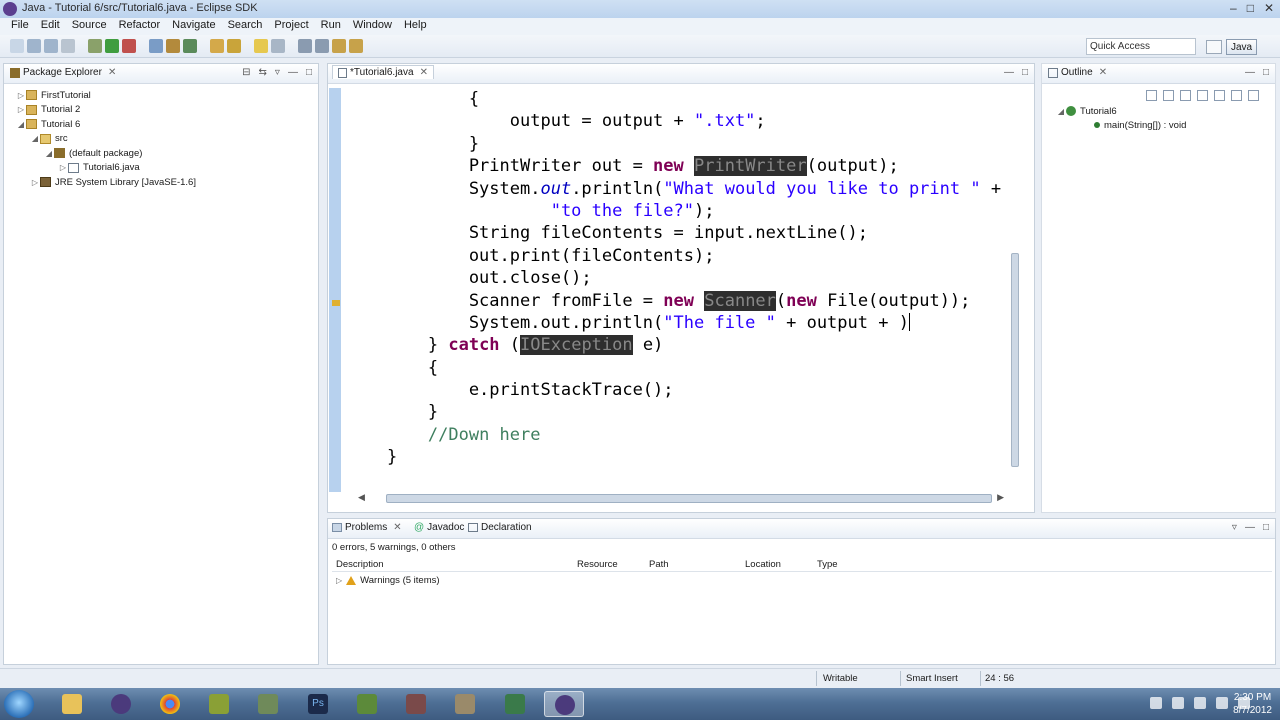  What do you see at coordinates (372, 26) in the screenshot?
I see `menu-window: Window` at bounding box center [372, 26].